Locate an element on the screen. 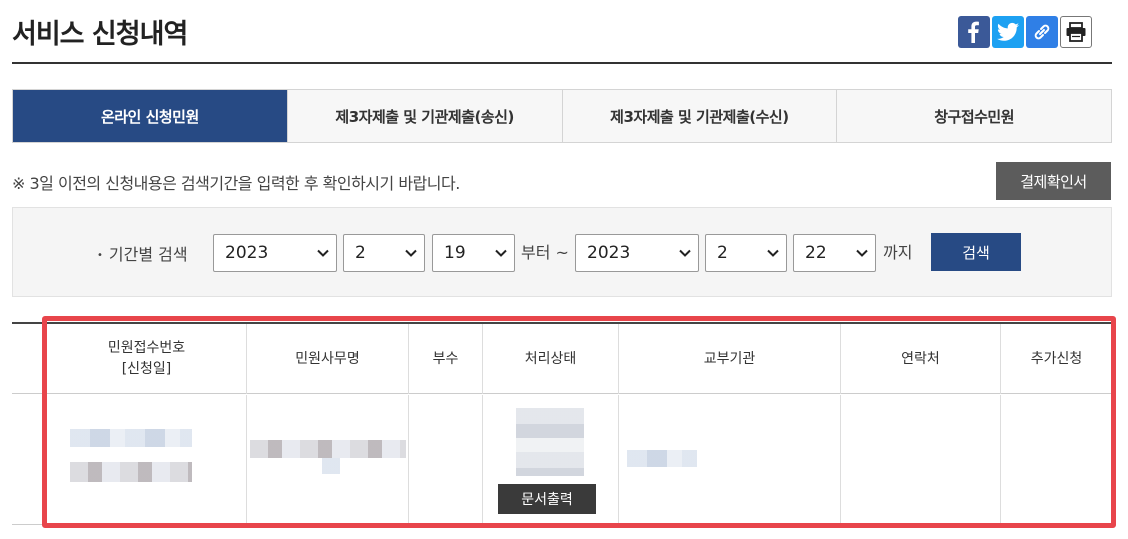 The height and width of the screenshot is (539, 1128). from-suffix: 부터 ~ is located at coordinates (545, 252).